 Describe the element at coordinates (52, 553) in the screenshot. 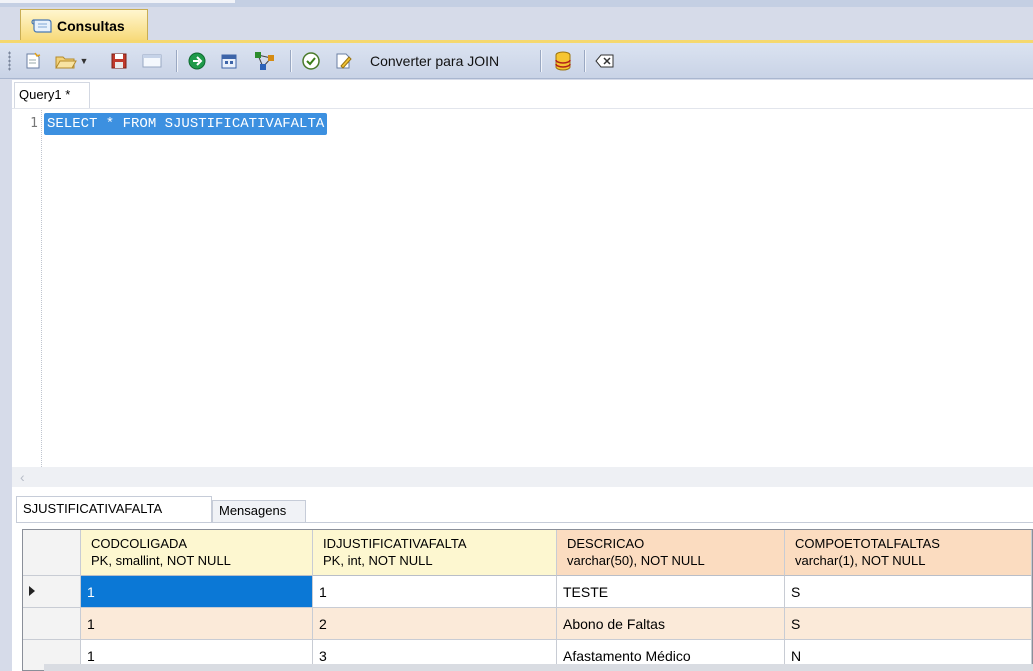

I see `grid-corner` at that location.